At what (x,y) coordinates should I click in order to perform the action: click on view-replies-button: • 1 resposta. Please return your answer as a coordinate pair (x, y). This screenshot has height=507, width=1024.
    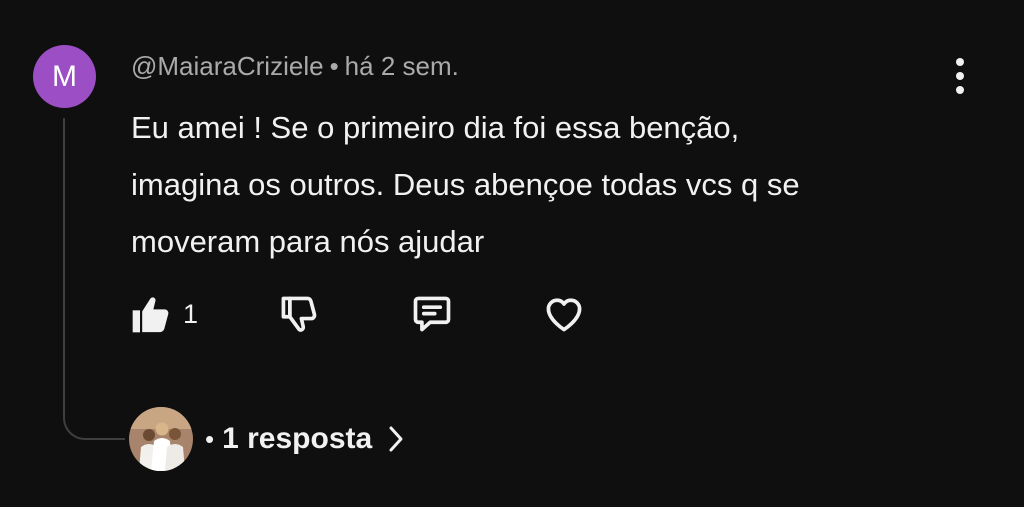
    Looking at the image, I should click on (267, 439).